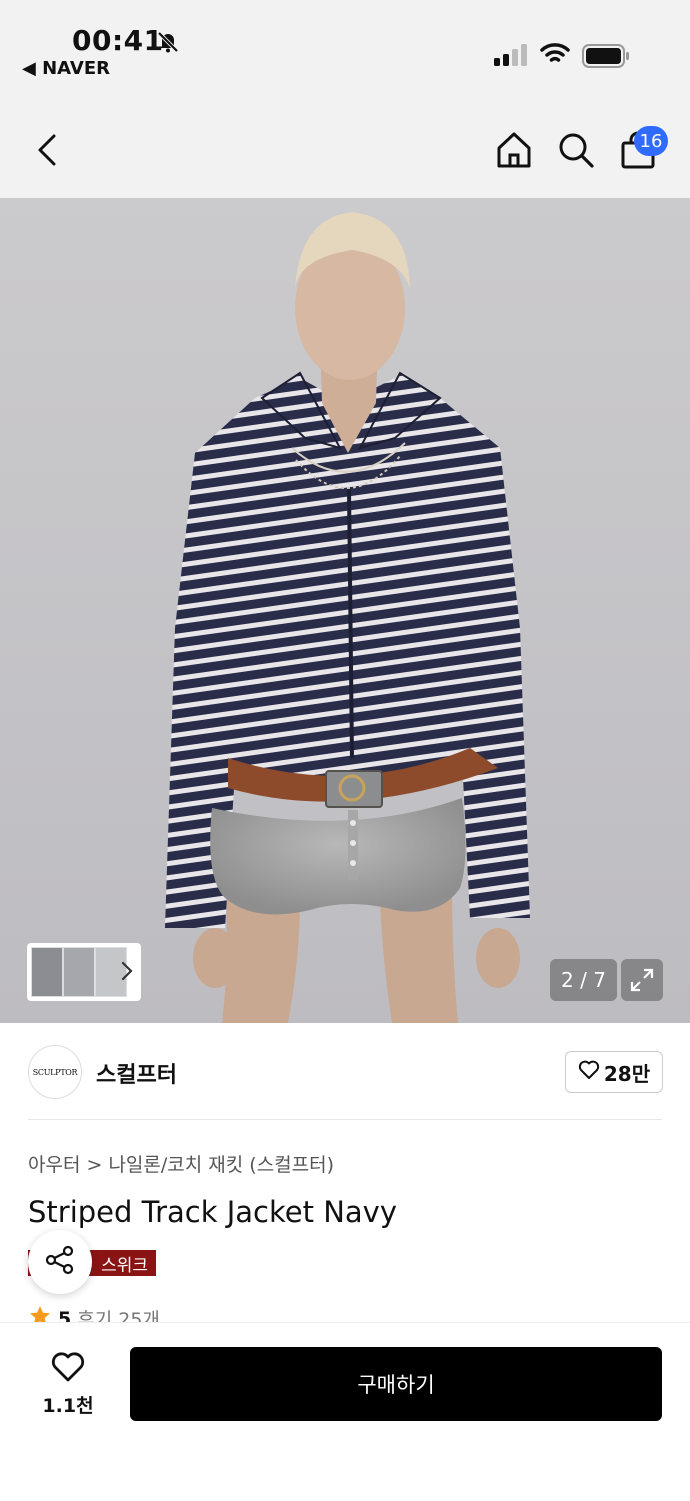  Describe the element at coordinates (212, 1212) in the screenshot. I see `product-title: Striped Track Jacket Navy` at that location.